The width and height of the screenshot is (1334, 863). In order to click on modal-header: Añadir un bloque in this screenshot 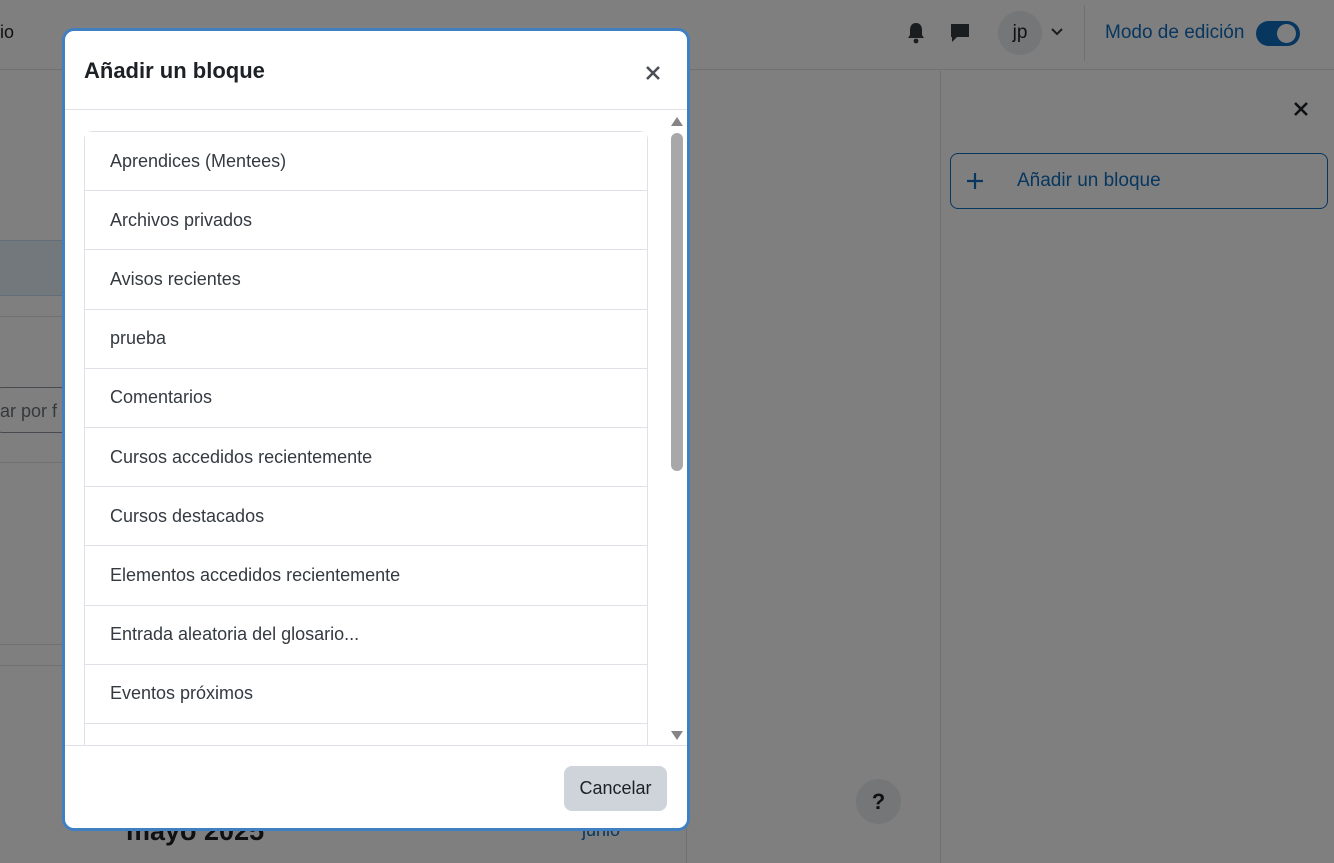, I will do `click(376, 70)`.